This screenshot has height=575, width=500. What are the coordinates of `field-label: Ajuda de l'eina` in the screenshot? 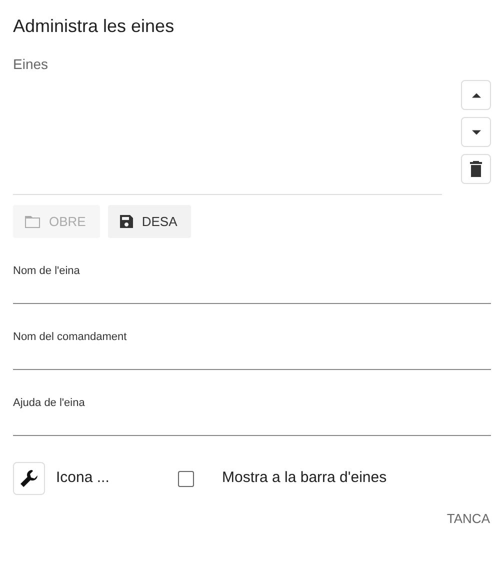 It's located at (49, 403).